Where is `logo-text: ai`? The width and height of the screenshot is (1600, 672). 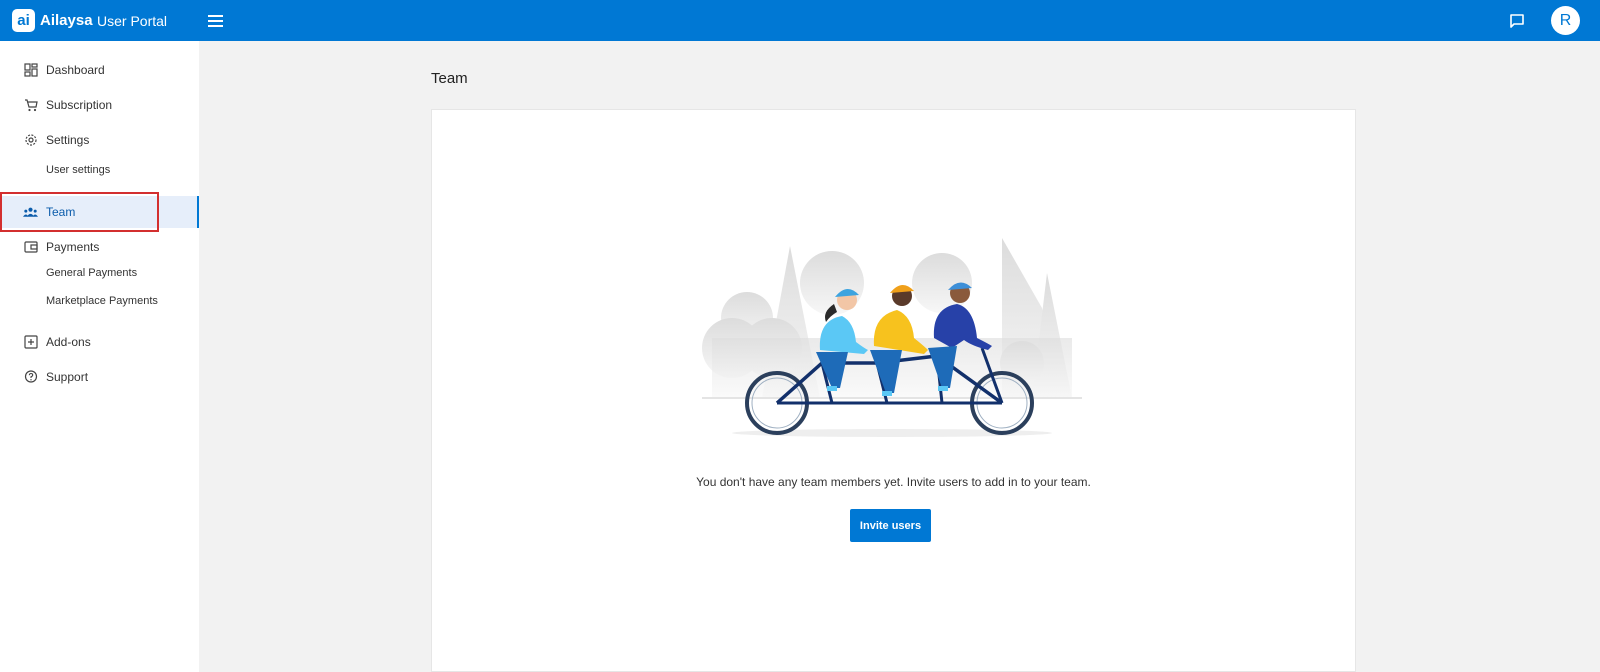
logo-text: ai is located at coordinates (23, 20).